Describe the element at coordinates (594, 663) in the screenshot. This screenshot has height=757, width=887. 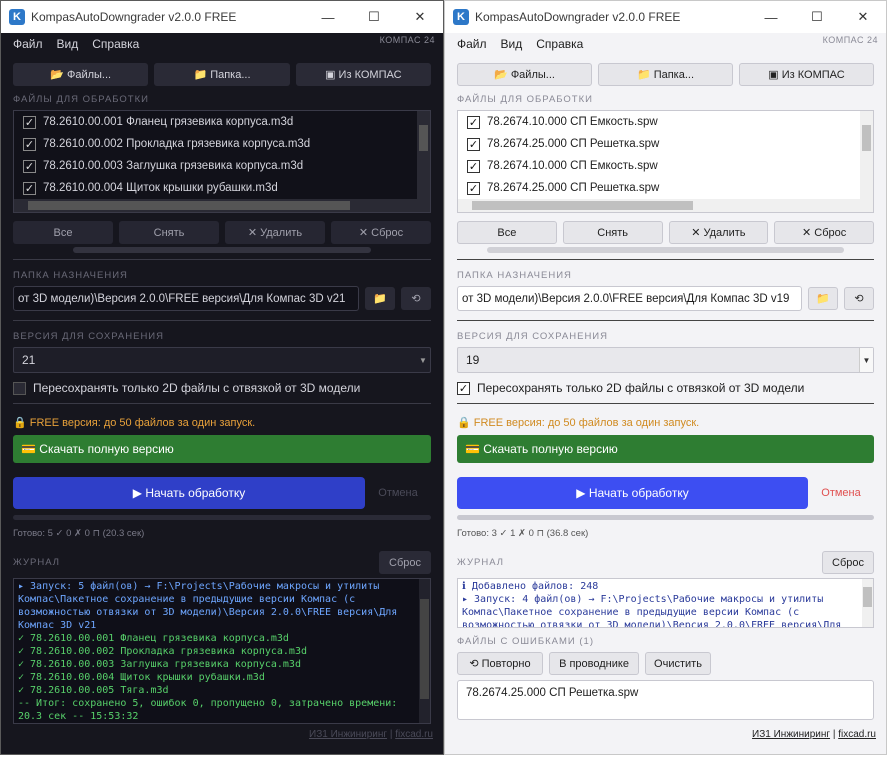
I see `show-in-explorer-button: В проводнике` at that location.